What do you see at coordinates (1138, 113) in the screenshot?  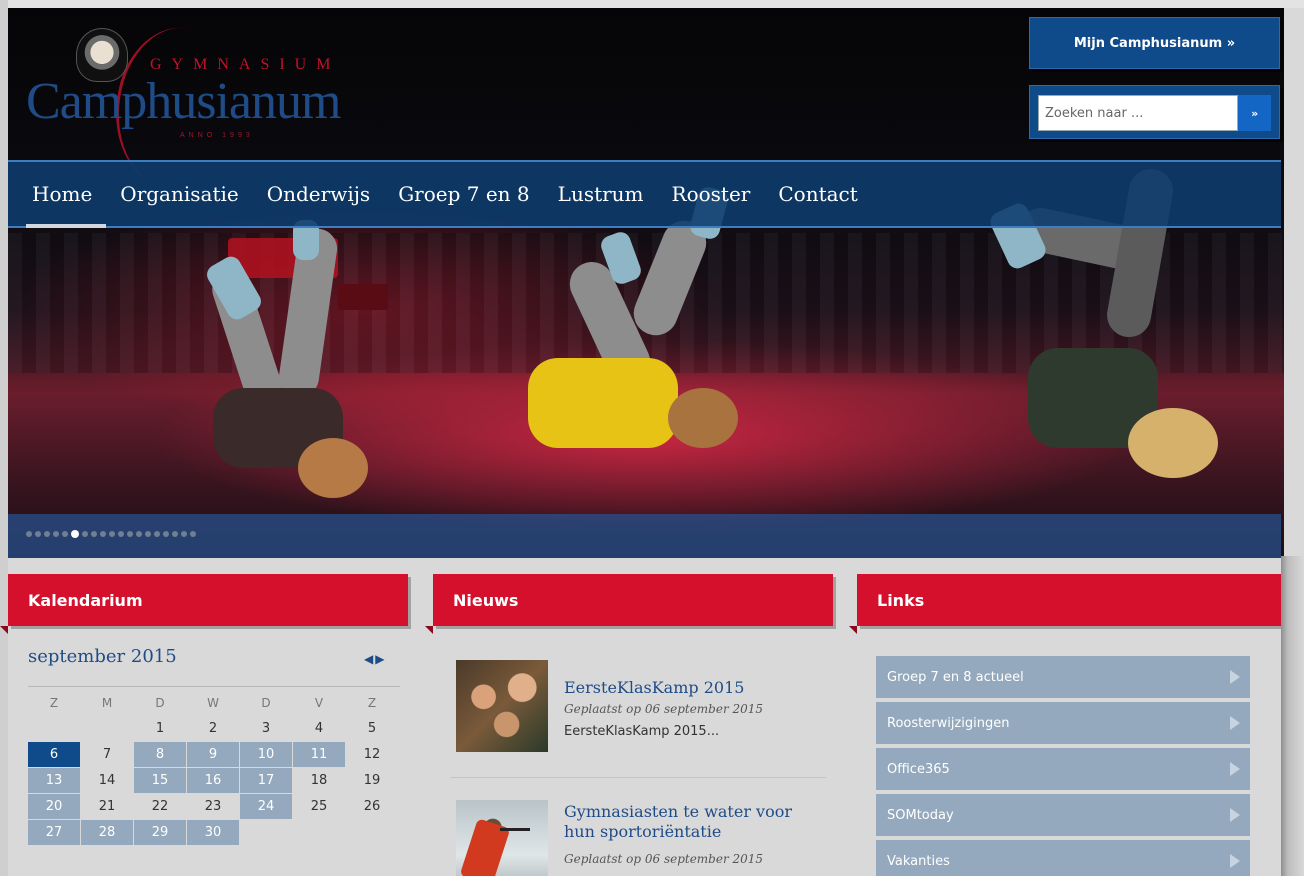 I see `search-input` at bounding box center [1138, 113].